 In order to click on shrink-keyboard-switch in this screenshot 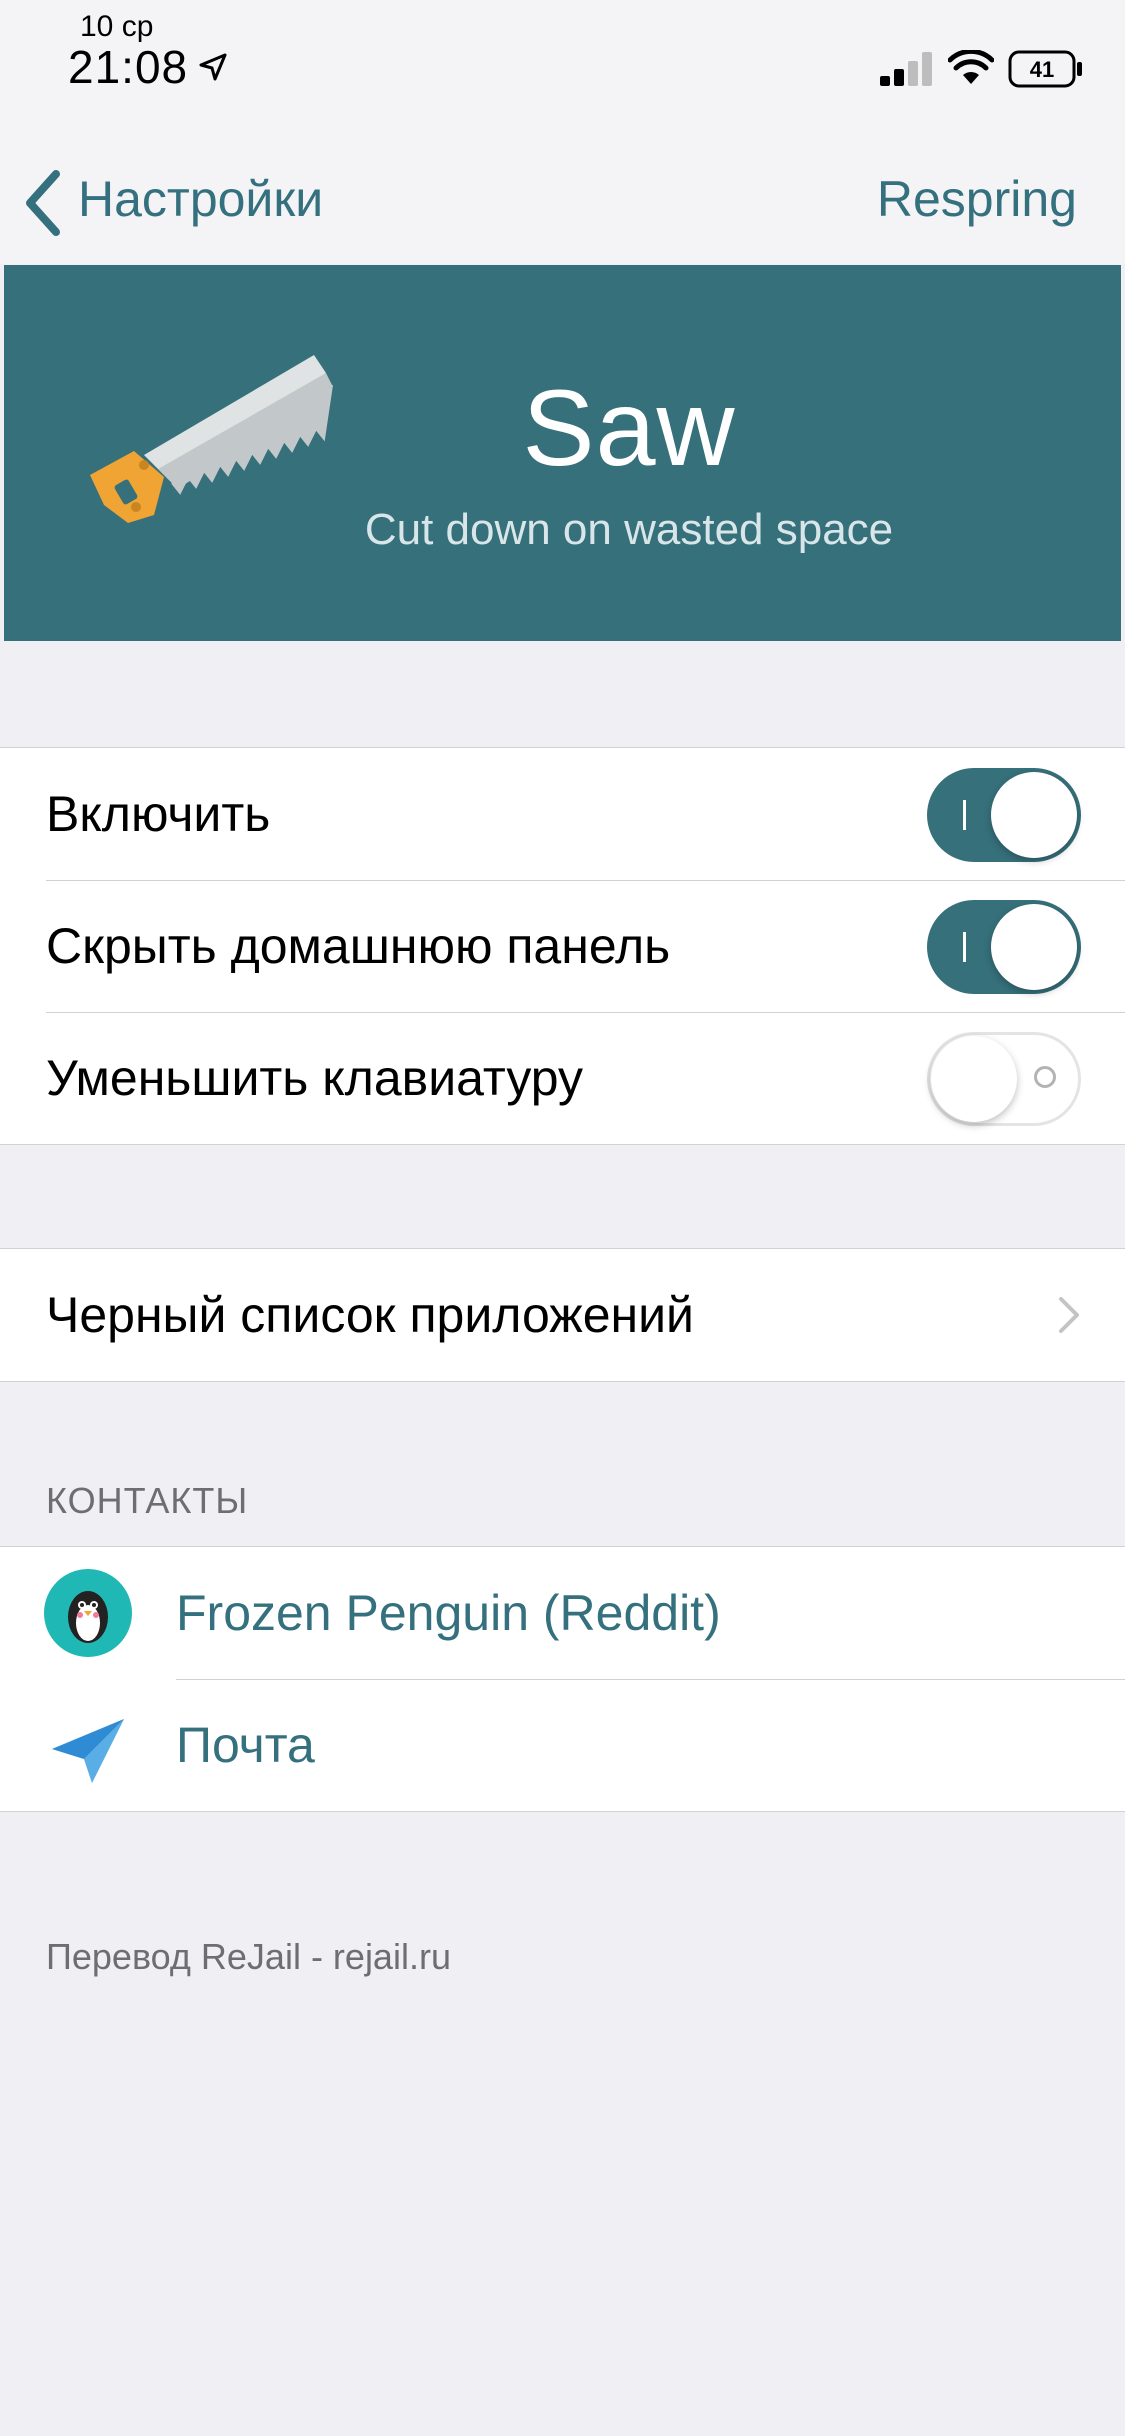, I will do `click(1004, 1079)`.